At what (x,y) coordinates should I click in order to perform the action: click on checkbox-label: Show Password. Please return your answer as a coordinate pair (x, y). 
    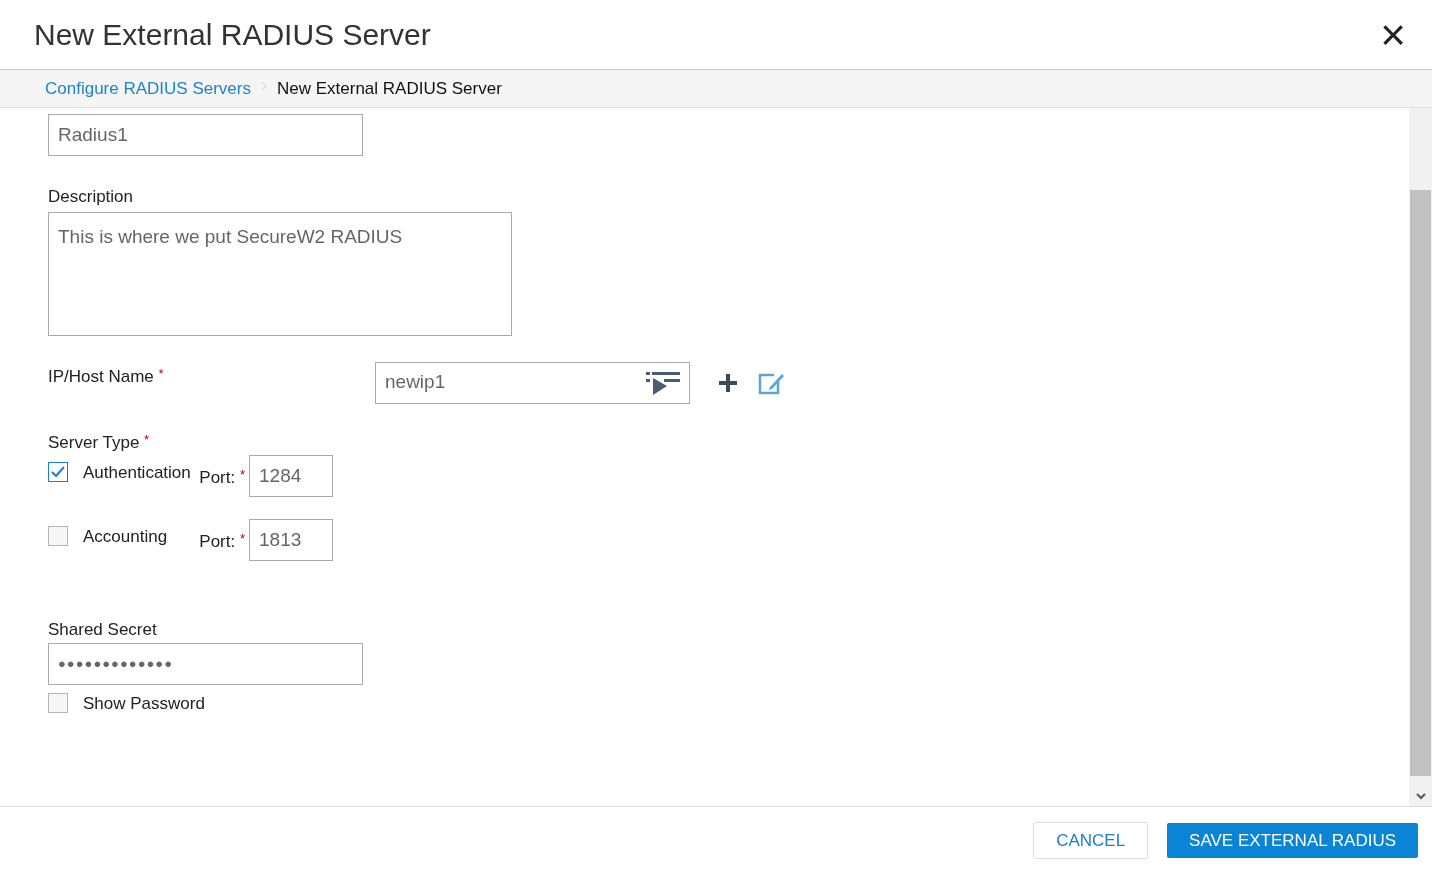
    Looking at the image, I should click on (144, 703).